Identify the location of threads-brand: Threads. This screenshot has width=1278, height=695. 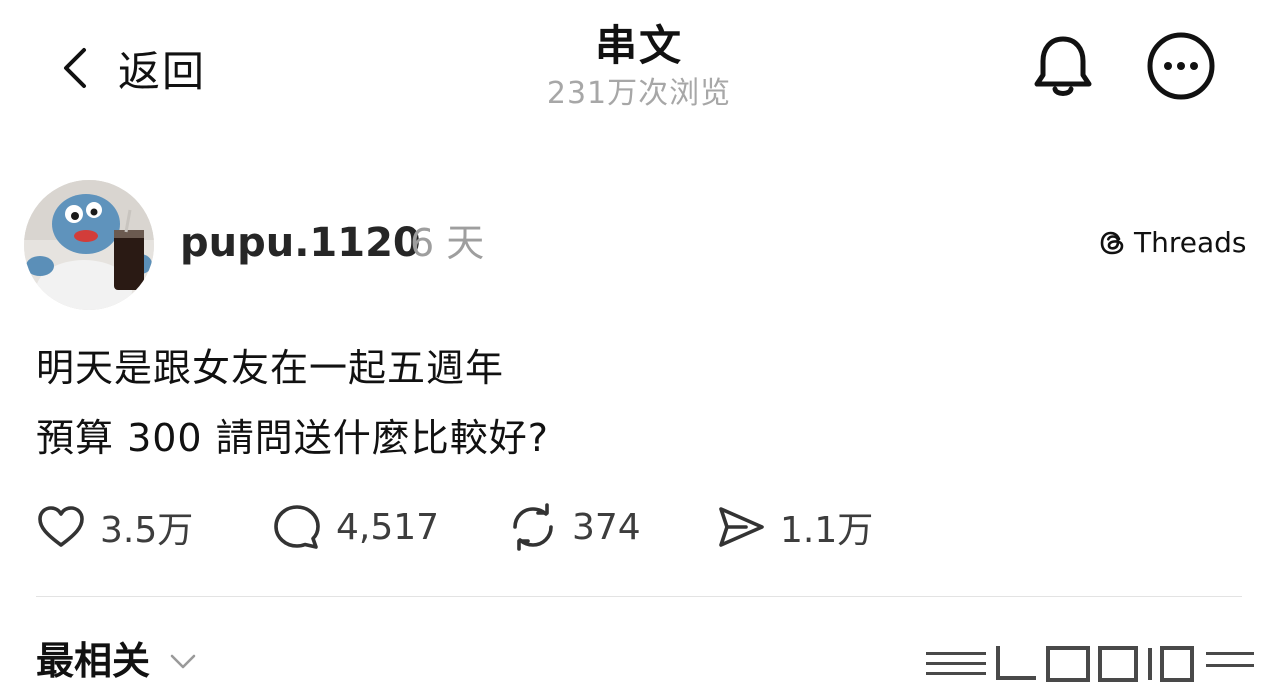
(1172, 242).